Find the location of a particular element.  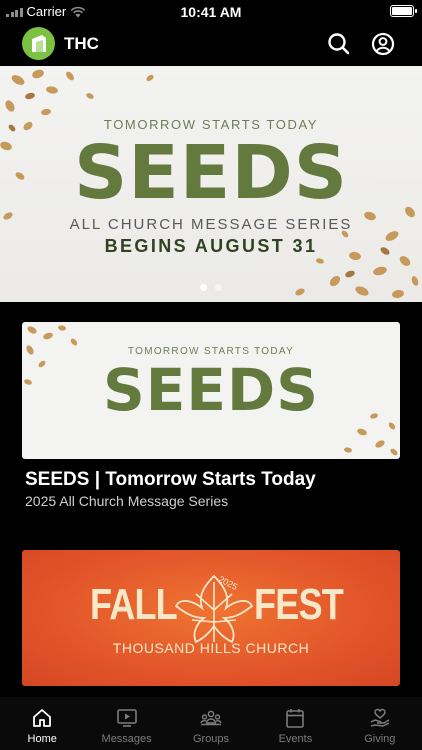

calendar-icon is located at coordinates (295, 718).